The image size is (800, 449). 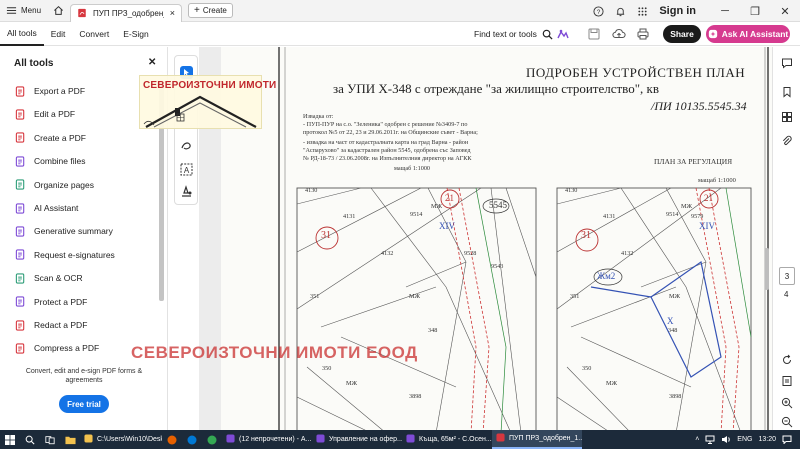 What do you see at coordinates (186, 145) in the screenshot?
I see `draw-tool-icon` at bounding box center [186, 145].